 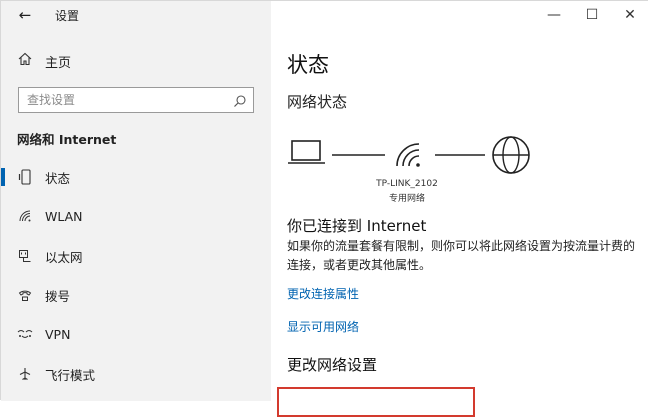 What do you see at coordinates (123, 100) in the screenshot?
I see `search-input` at bounding box center [123, 100].